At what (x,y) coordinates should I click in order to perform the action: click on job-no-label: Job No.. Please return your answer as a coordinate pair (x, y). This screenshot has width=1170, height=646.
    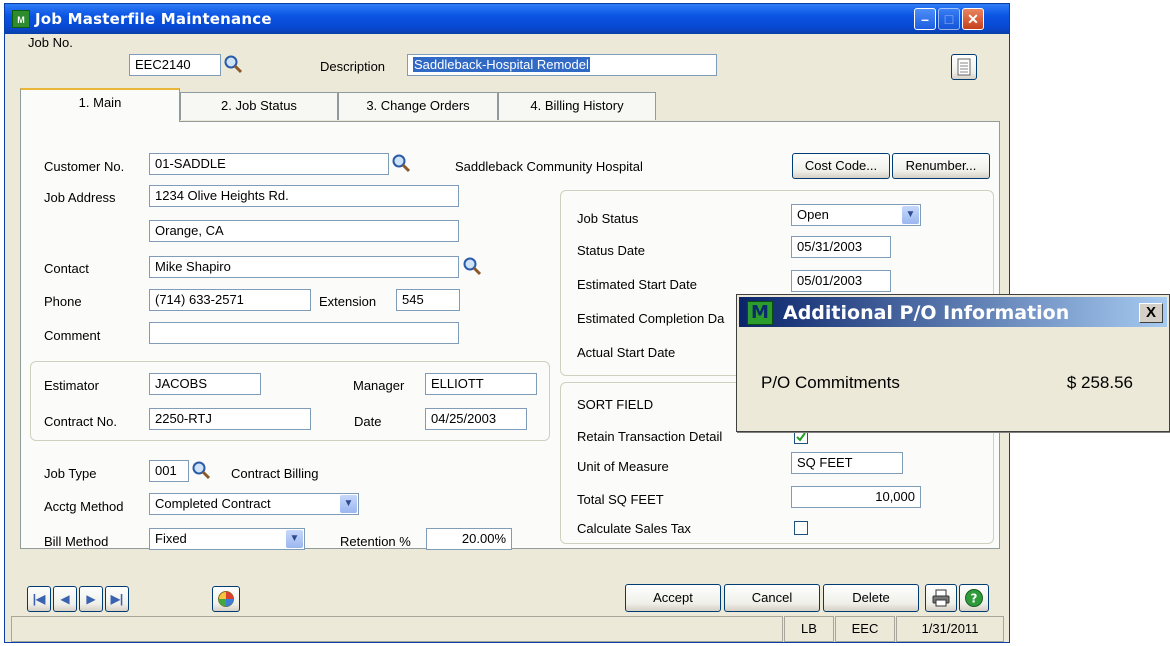
    Looking at the image, I should click on (50, 42).